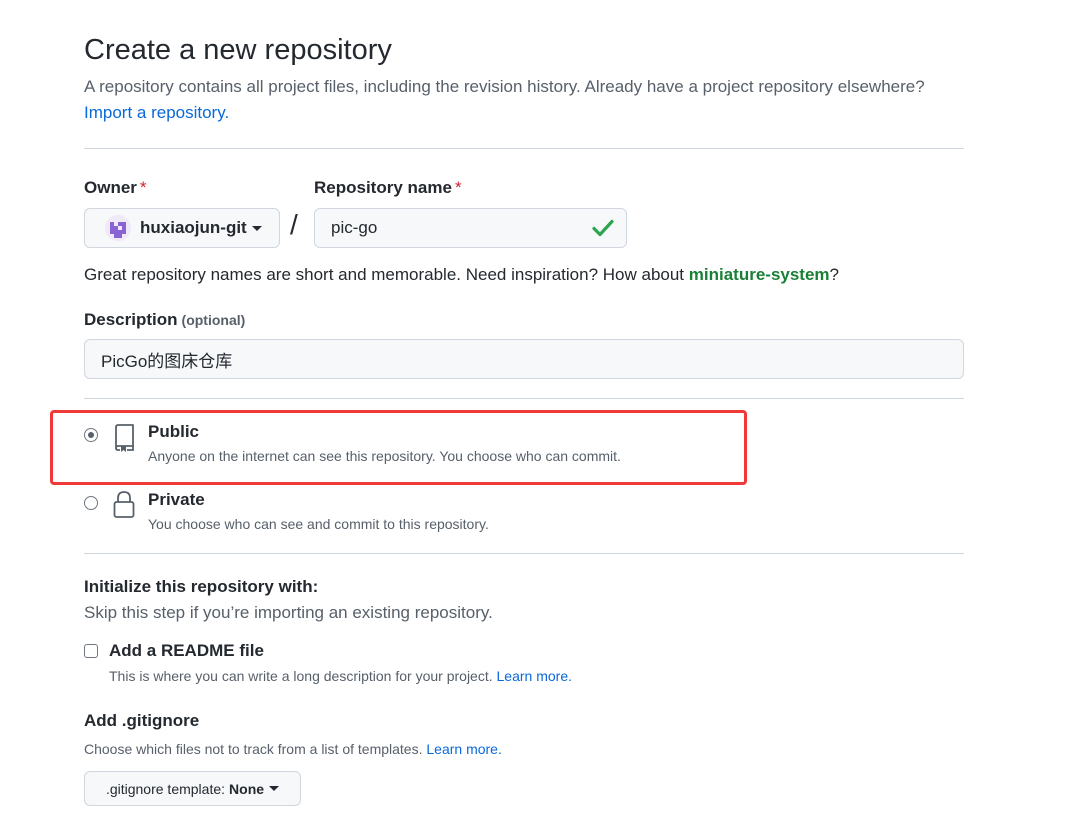 This screenshot has height=828, width=1092. I want to click on repository-name-label-text: Repository name, so click(383, 187).